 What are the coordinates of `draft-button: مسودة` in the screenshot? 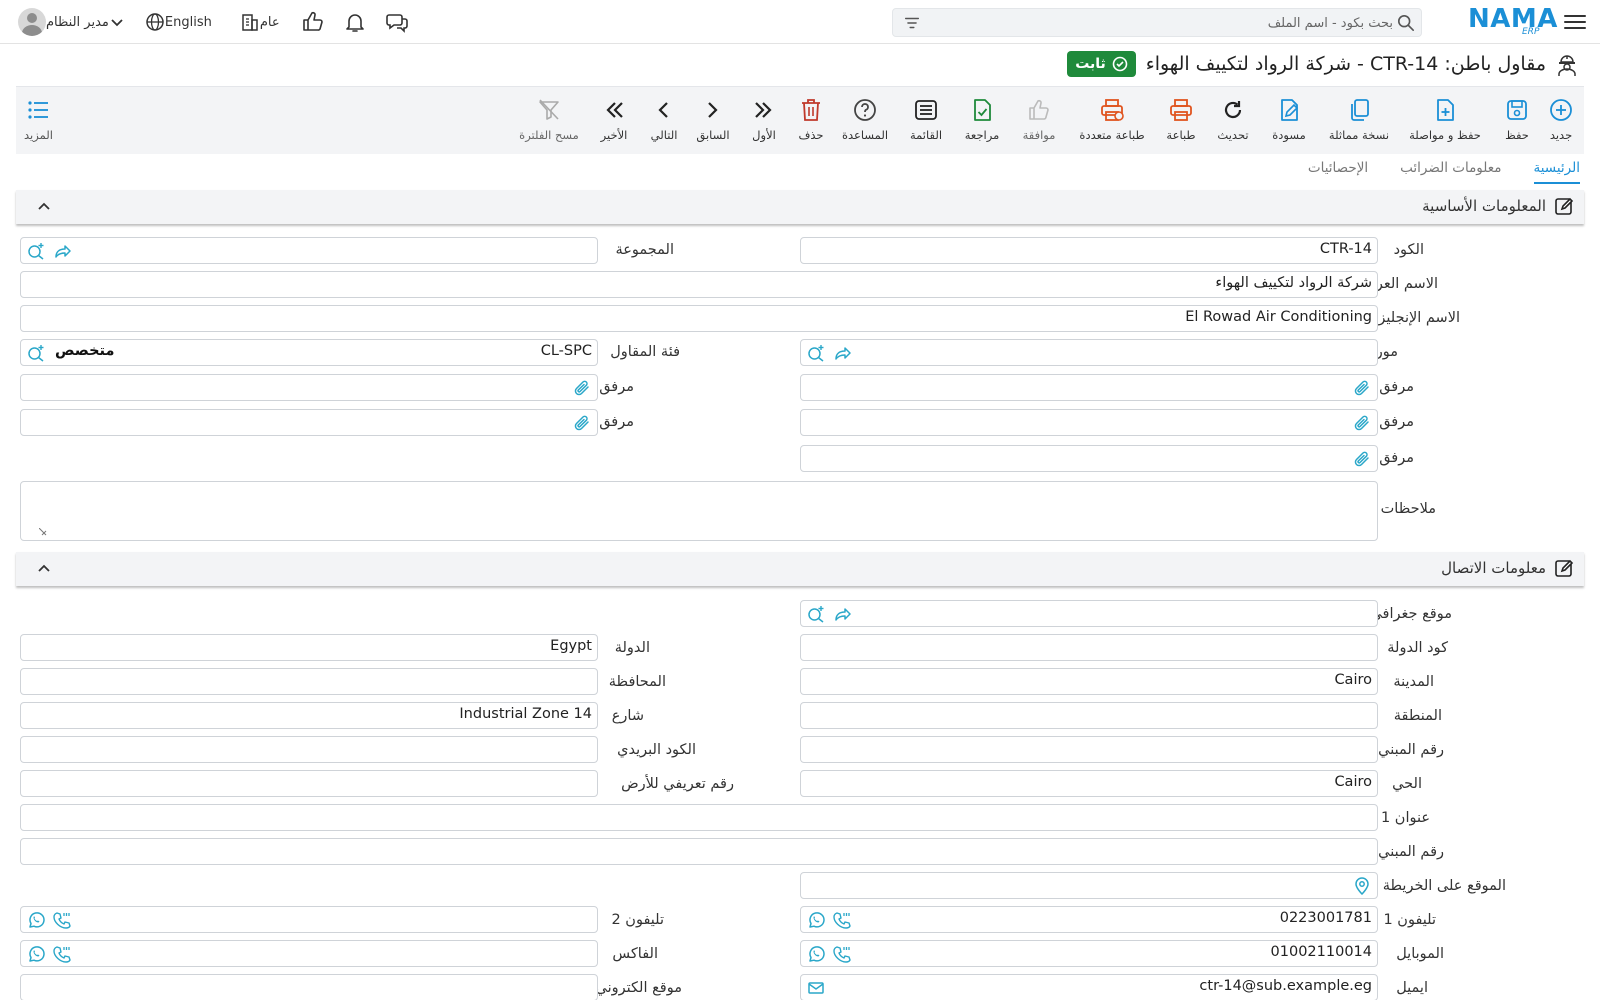 It's located at (1289, 121).